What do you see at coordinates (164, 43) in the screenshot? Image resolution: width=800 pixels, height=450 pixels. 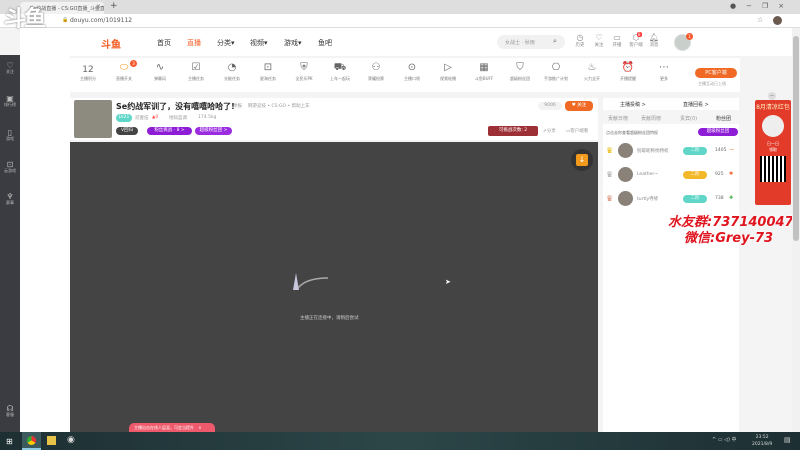 I see `nav-home: 首页` at bounding box center [164, 43].